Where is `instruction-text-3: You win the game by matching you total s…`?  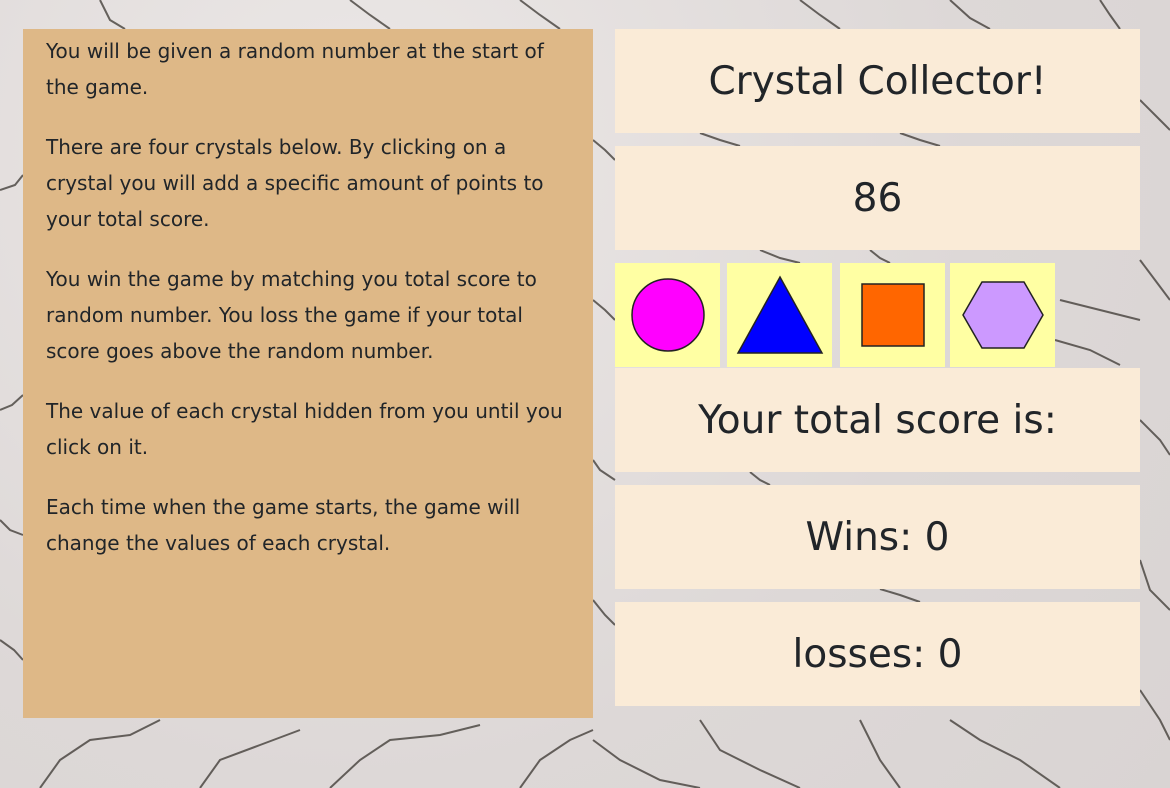
instruction-text-3: You win the game by matching you total s… is located at coordinates (291, 315).